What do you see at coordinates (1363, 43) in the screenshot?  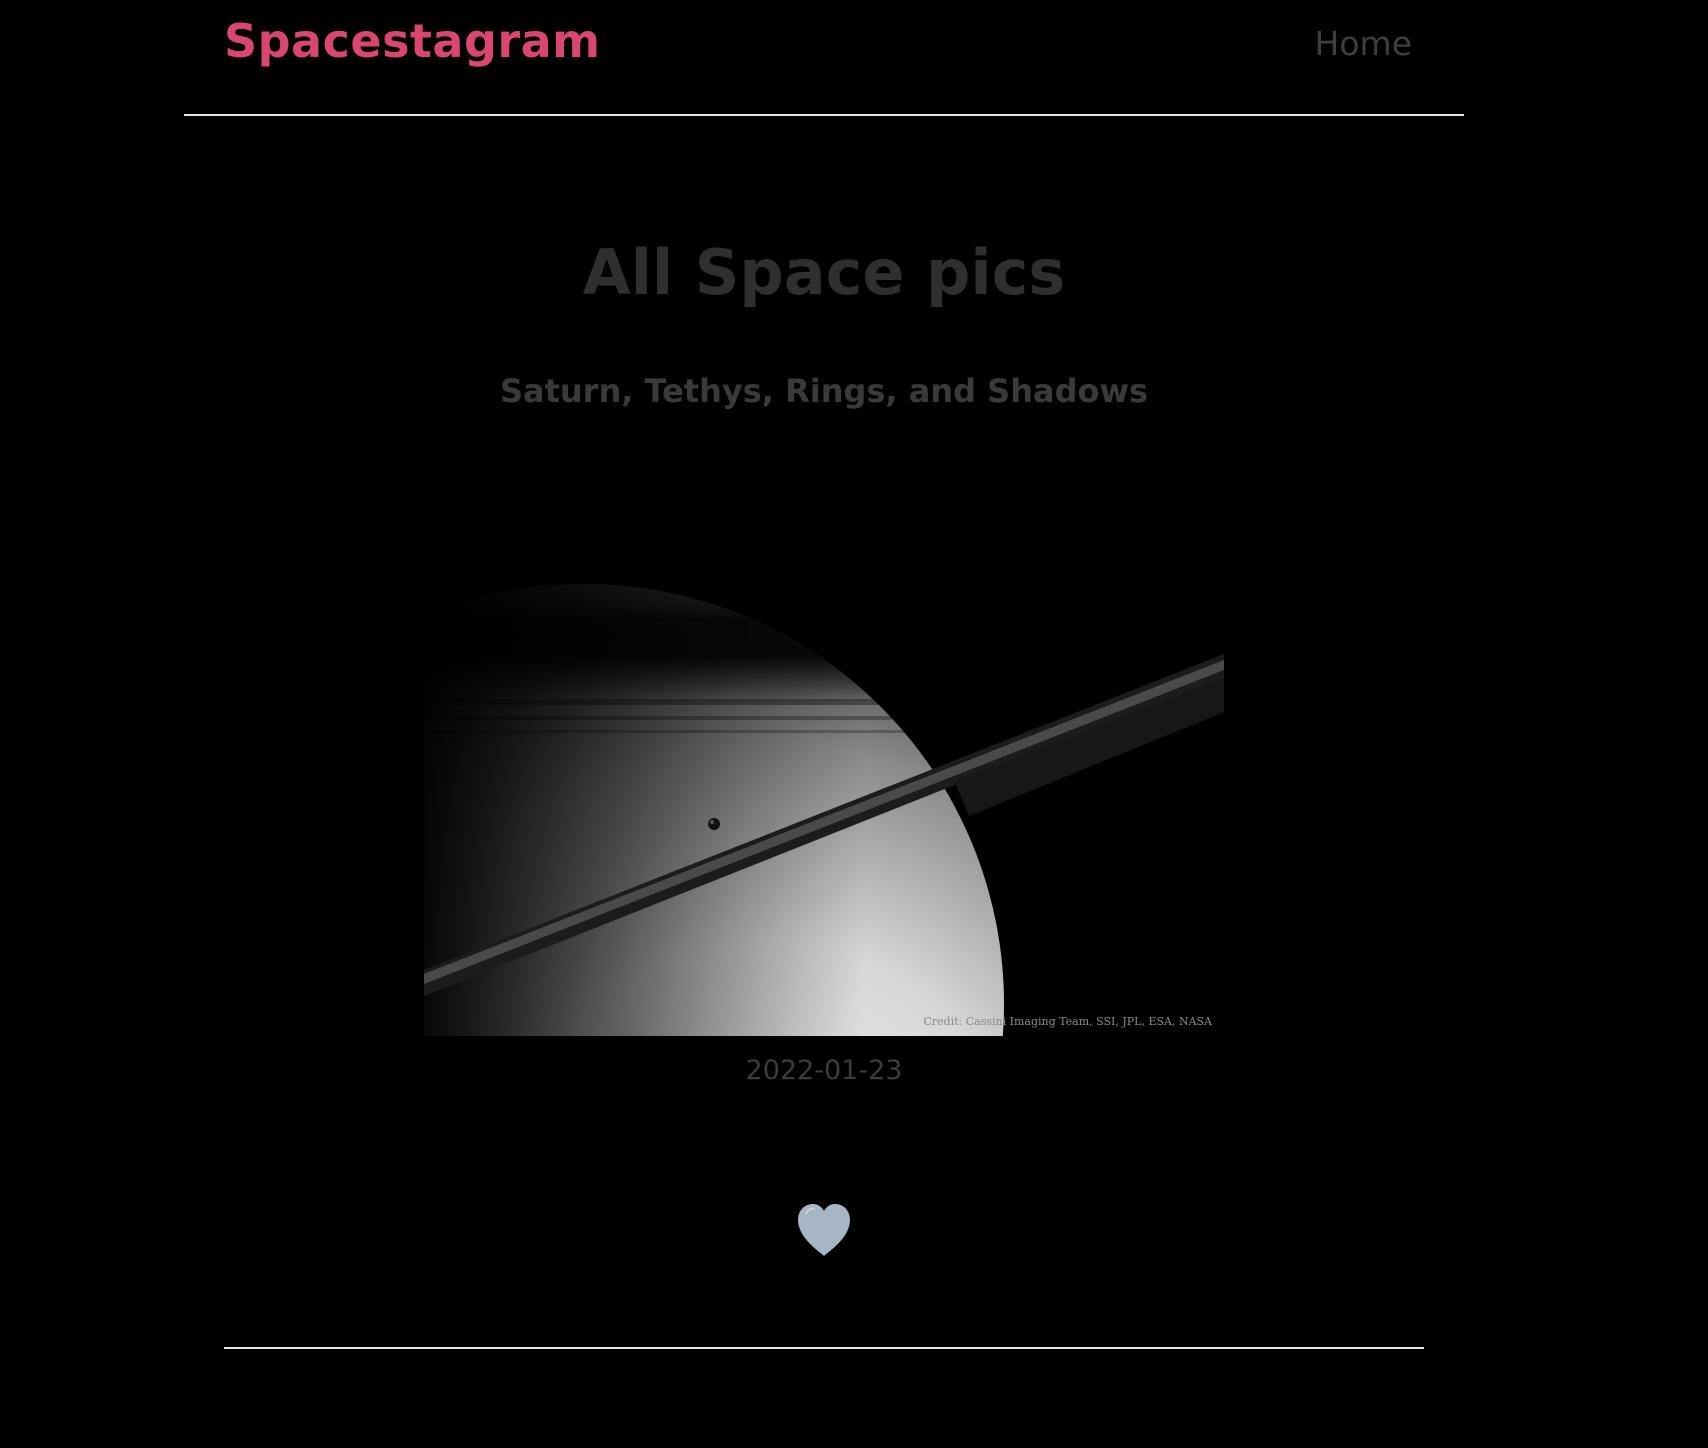 I see `nav-home-link: Home` at bounding box center [1363, 43].